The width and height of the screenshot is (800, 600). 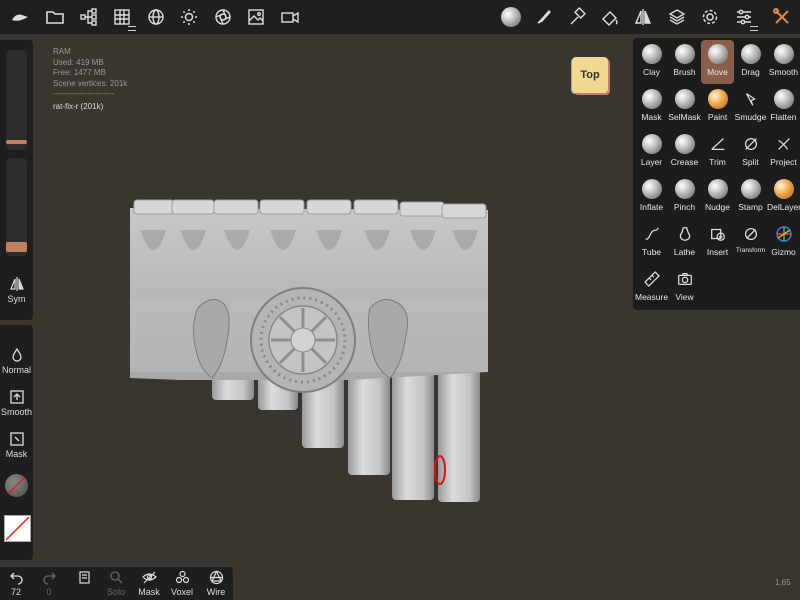 I want to click on search-icon, so click(x=115, y=577).